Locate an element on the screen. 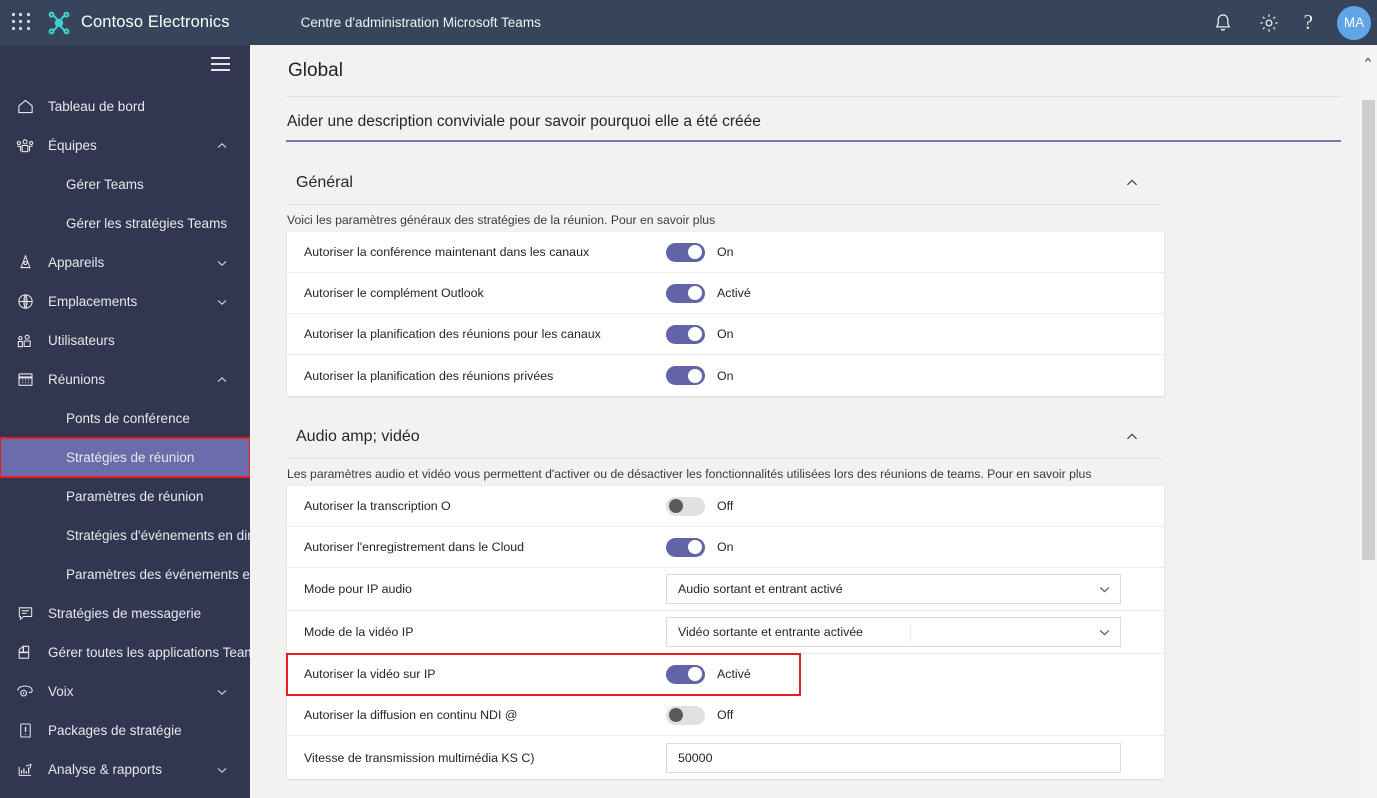 This screenshot has width=1377, height=798. vertical-scroll-thumb is located at coordinates (1368, 330).